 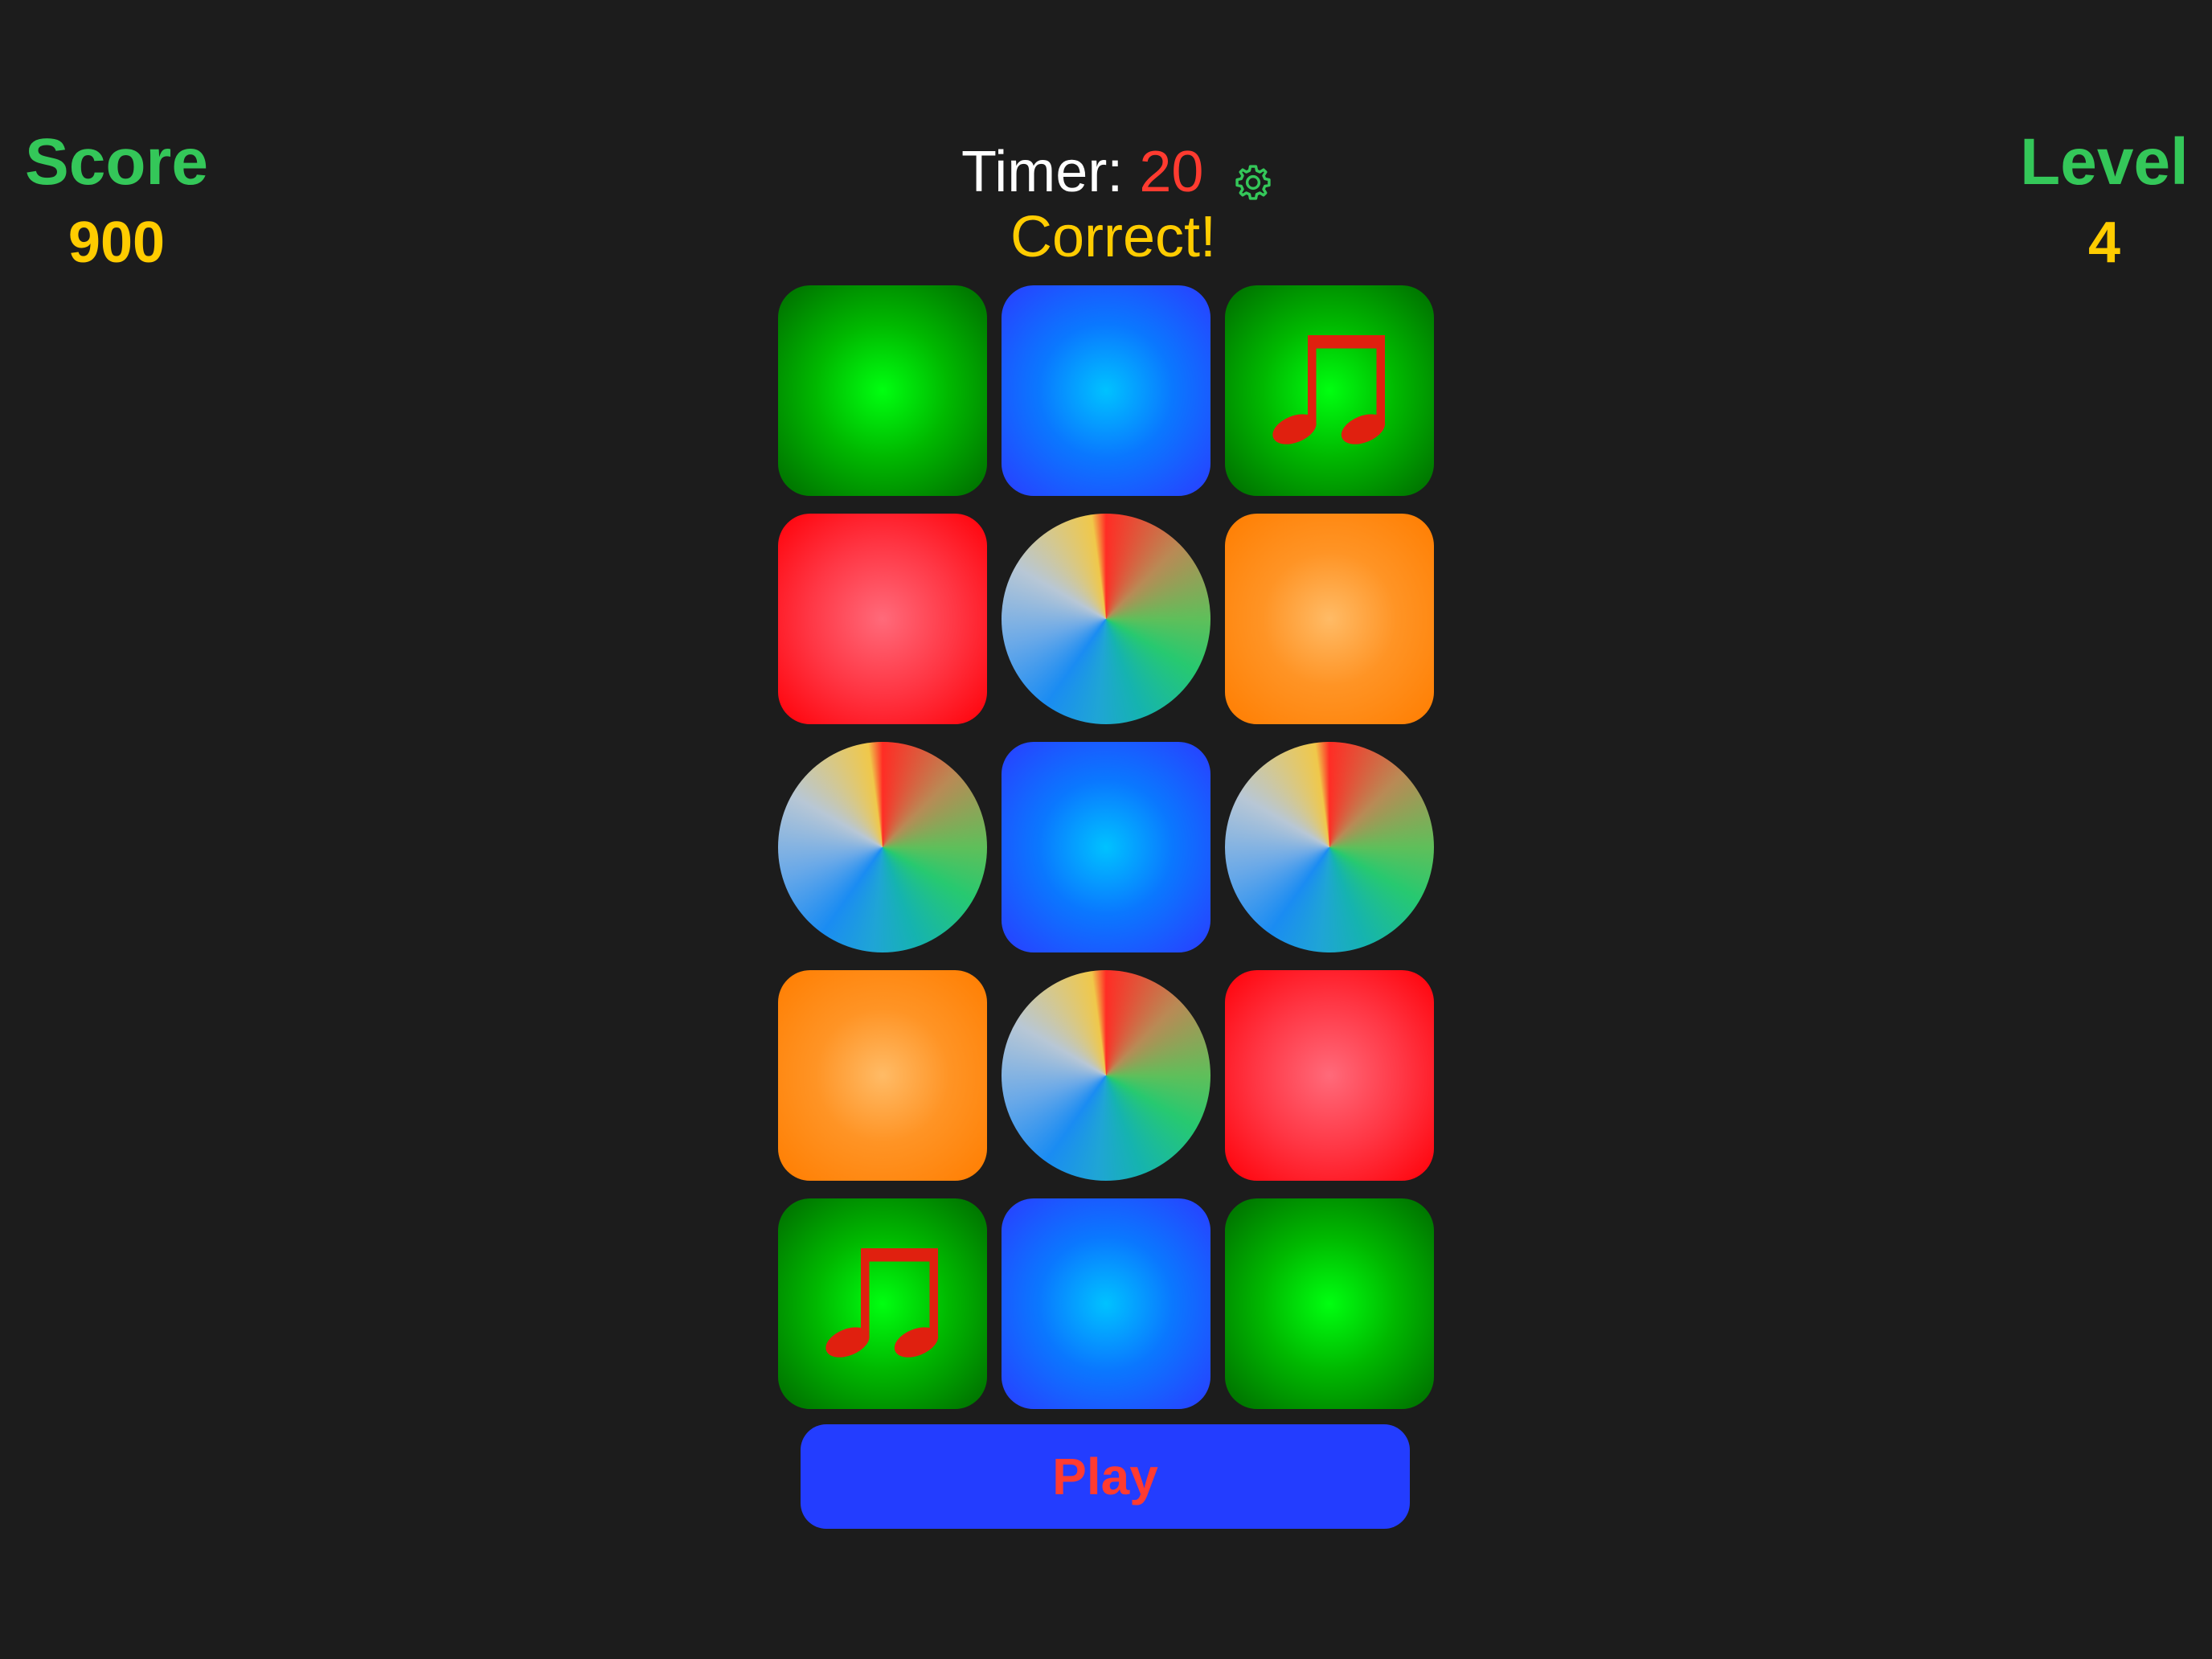 What do you see at coordinates (117, 243) in the screenshot?
I see `score-value: 900` at bounding box center [117, 243].